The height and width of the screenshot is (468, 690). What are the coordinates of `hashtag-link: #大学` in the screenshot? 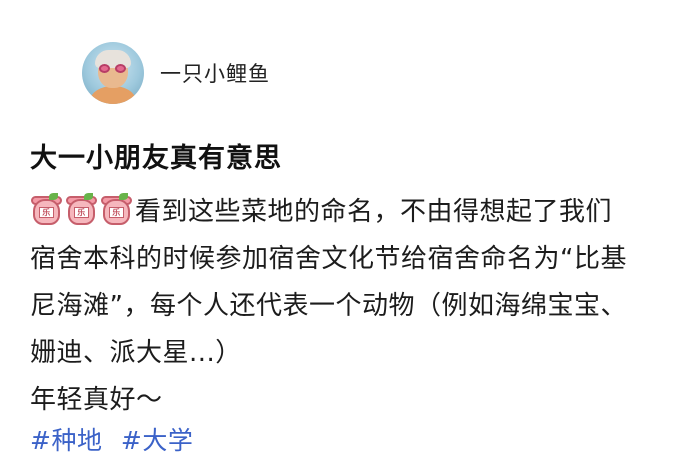 It's located at (157, 440).